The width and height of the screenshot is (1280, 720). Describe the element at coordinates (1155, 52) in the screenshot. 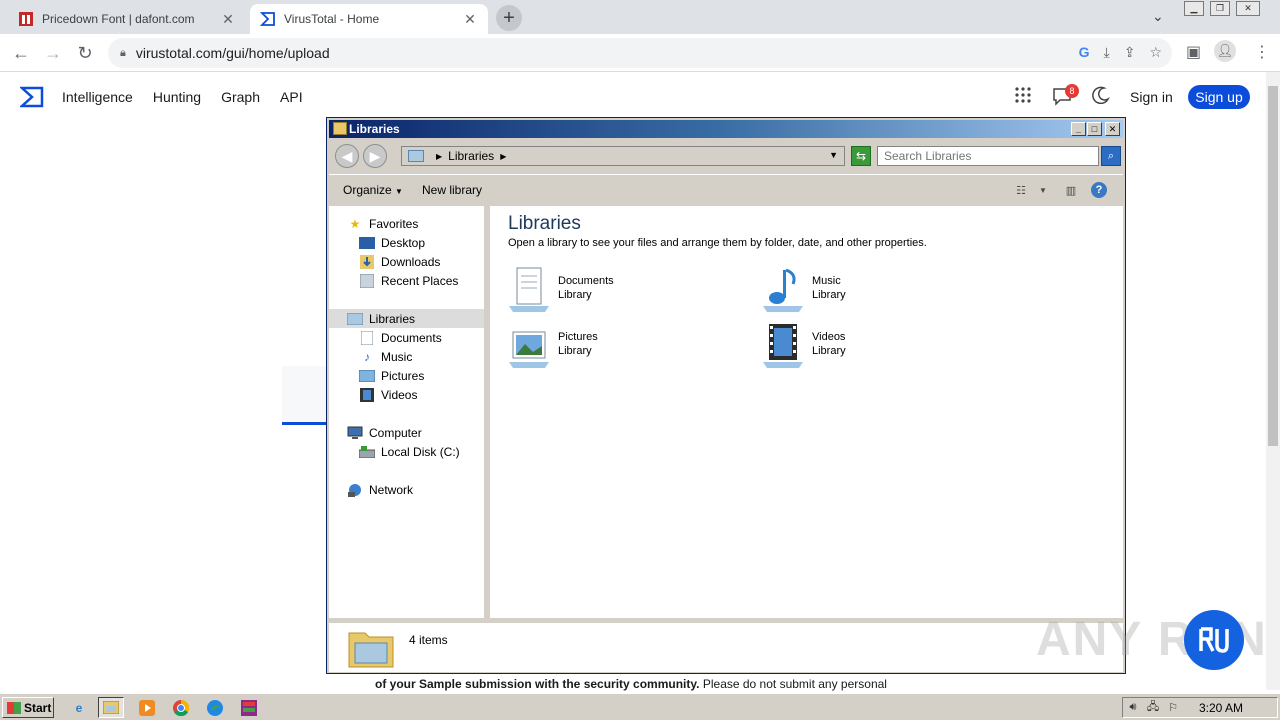

I see `bookmark-star-icon: ☆` at that location.